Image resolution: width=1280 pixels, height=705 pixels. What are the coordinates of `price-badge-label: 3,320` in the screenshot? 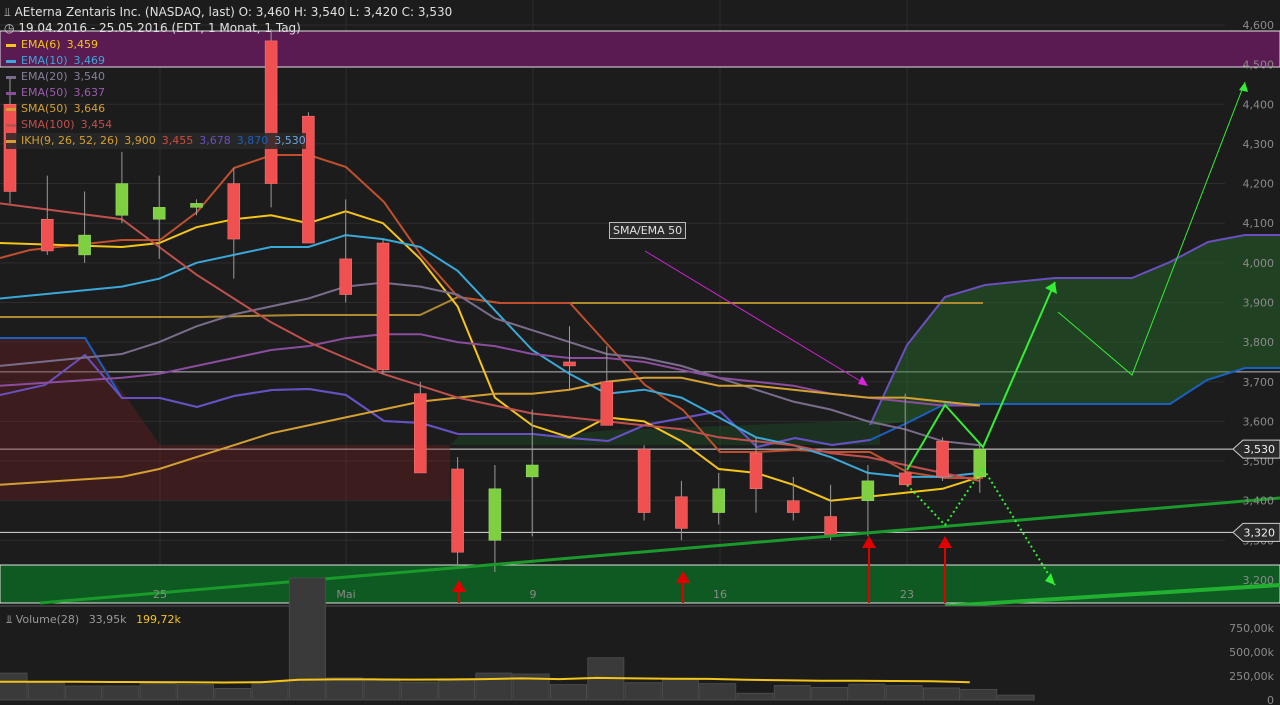 It's located at (1260, 532).